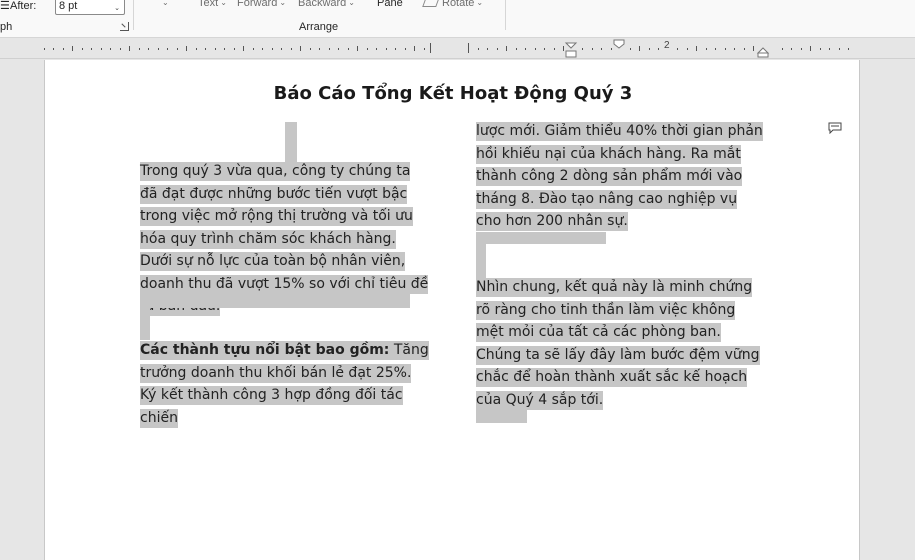 Image resolution: width=915 pixels, height=560 pixels. Describe the element at coordinates (326, 4) in the screenshot. I see `send-backward-button: Backward ⌄` at that location.